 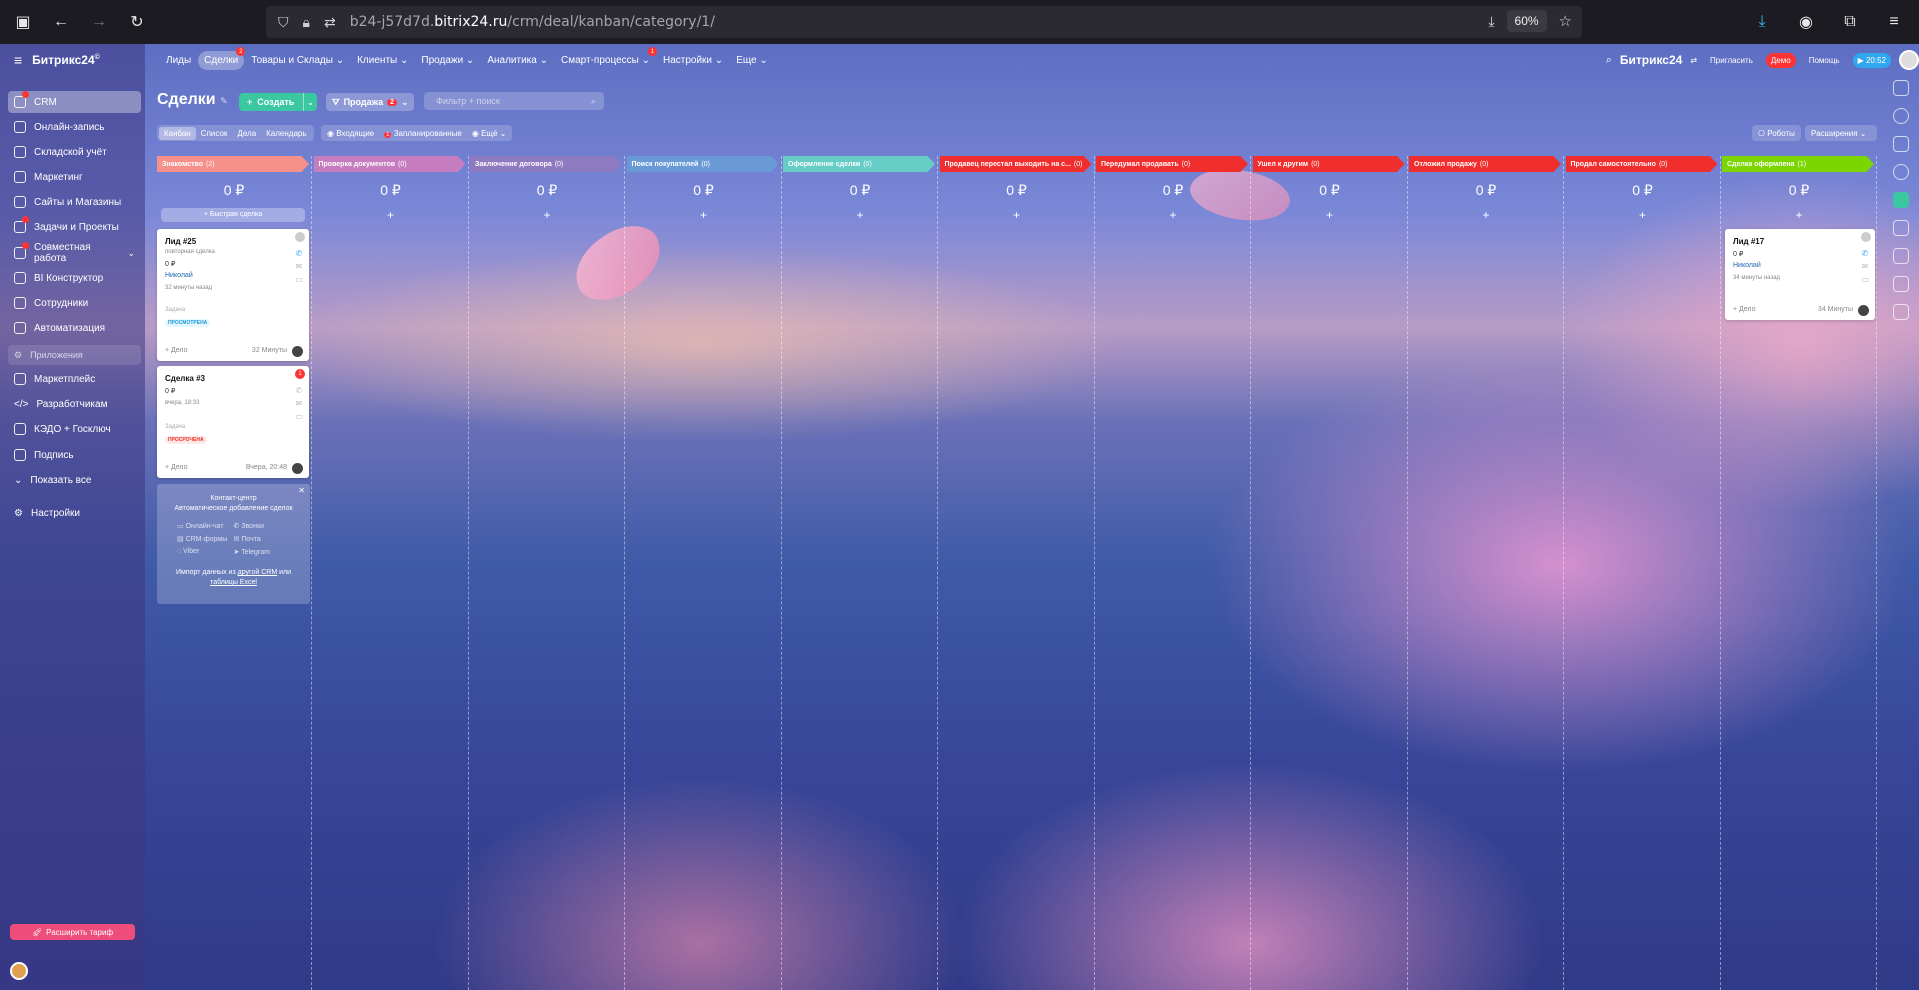 I want to click on card-avatar, so click(x=1863, y=310).